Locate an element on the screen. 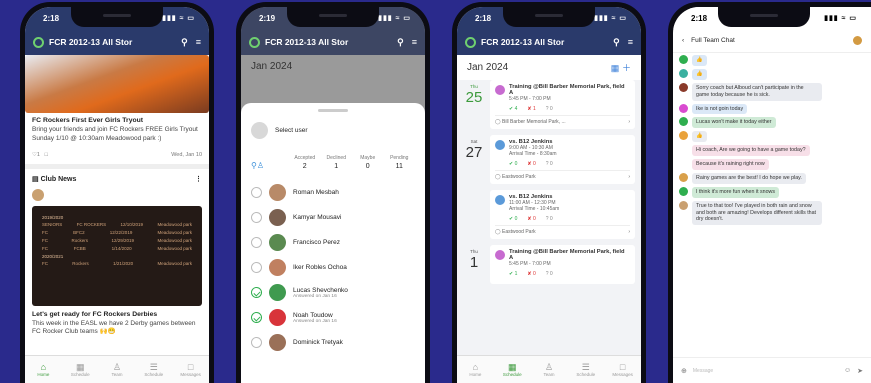  chat-message: 👍 is located at coordinates (772, 74).